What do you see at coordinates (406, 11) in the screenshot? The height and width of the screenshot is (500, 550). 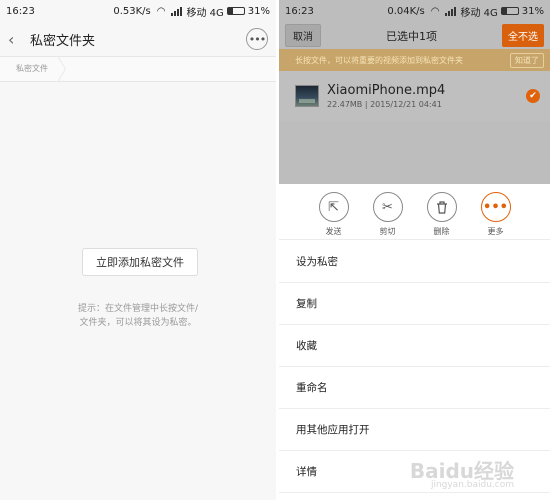 I see `status-speed: 0.04K/s` at bounding box center [406, 11].